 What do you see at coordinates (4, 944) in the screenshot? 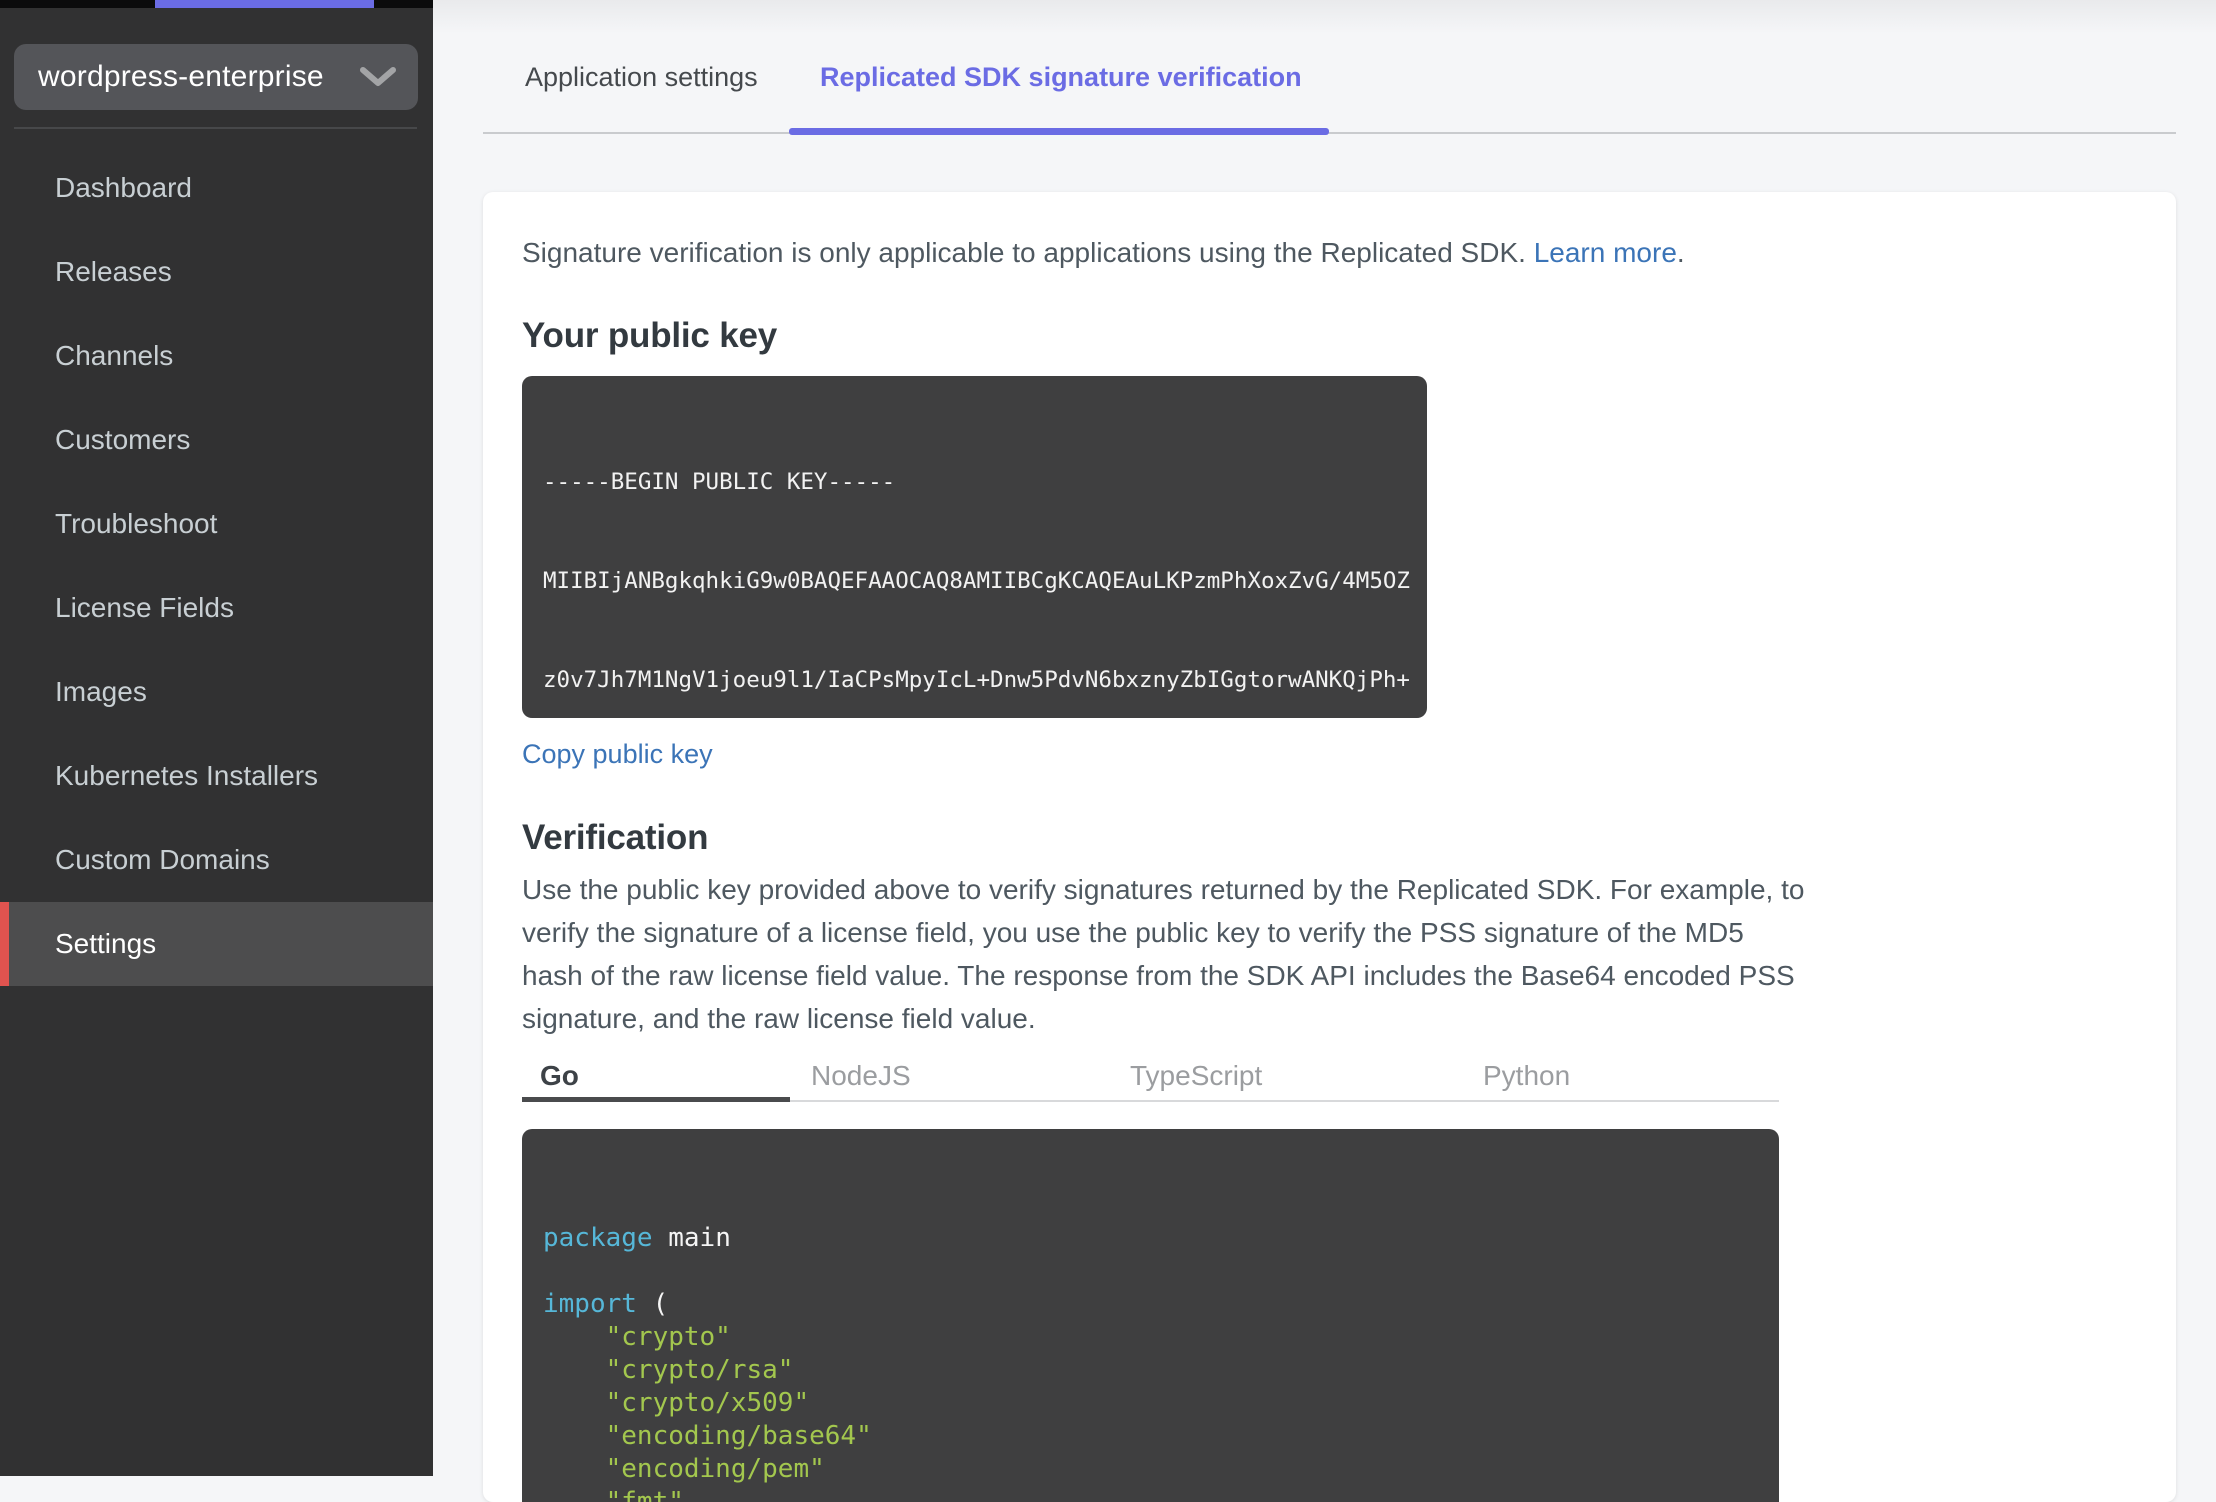
I see `active-item-accent-bar` at bounding box center [4, 944].